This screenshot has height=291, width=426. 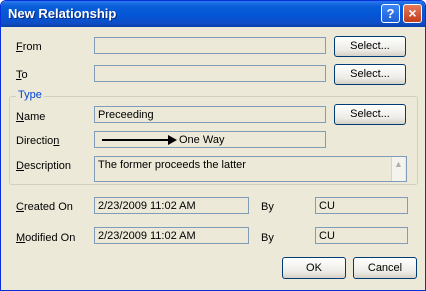 What do you see at coordinates (172, 140) in the screenshot?
I see `direction-arrowhead-icon` at bounding box center [172, 140].